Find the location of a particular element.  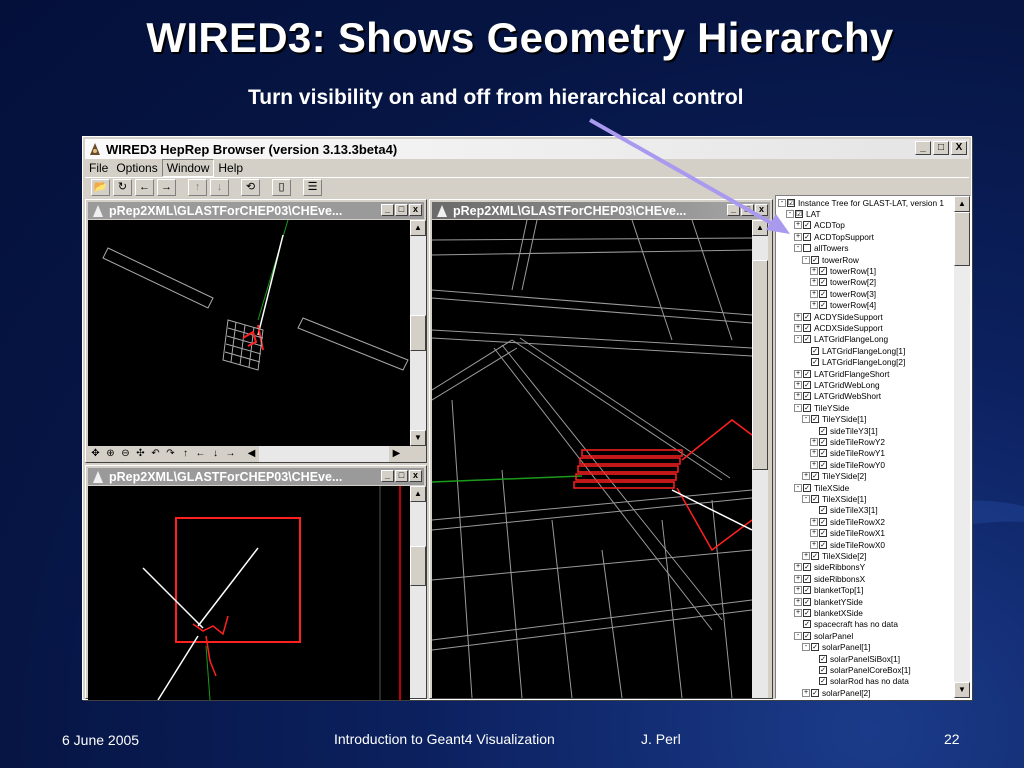

footer-date: 6 June 2005 is located at coordinates (101, 740).